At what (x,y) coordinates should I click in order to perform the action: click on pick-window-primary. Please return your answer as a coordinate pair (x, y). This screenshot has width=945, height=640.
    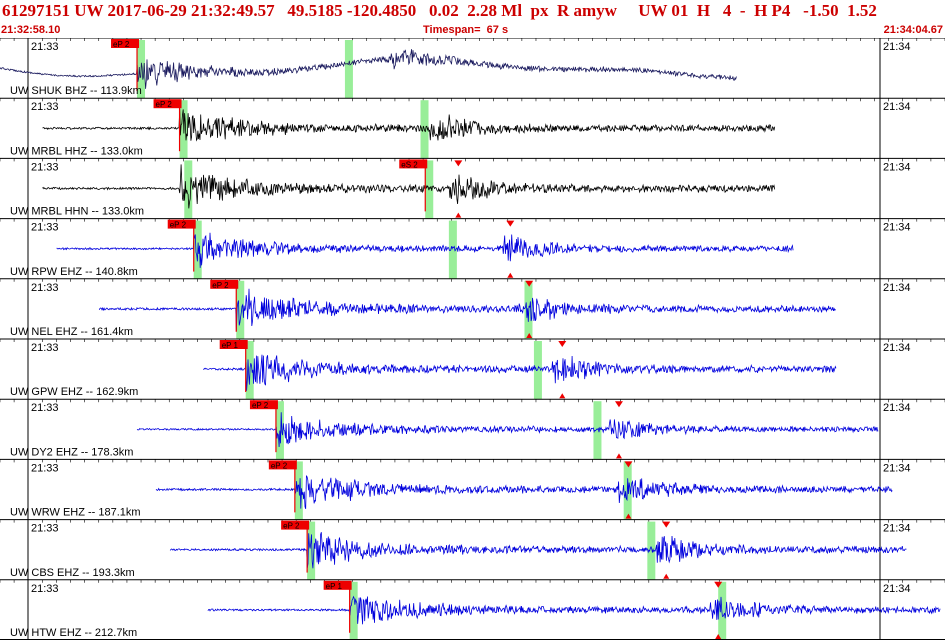
    Looking at the image, I should click on (353, 610).